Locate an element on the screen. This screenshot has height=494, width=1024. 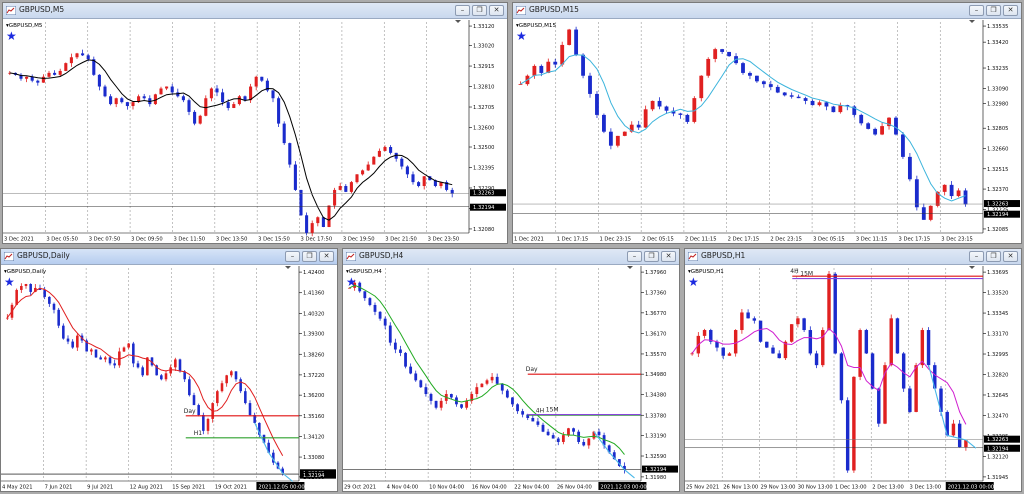
window-titlebar: GBPUSD,H1 – ❐ ✕ is located at coordinates (853, 257).